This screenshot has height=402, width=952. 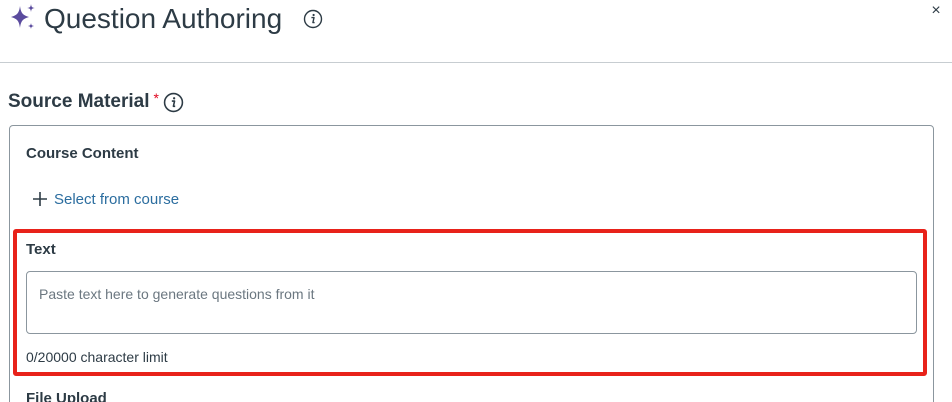 What do you see at coordinates (82, 153) in the screenshot?
I see `course-content-label: Course Content` at bounding box center [82, 153].